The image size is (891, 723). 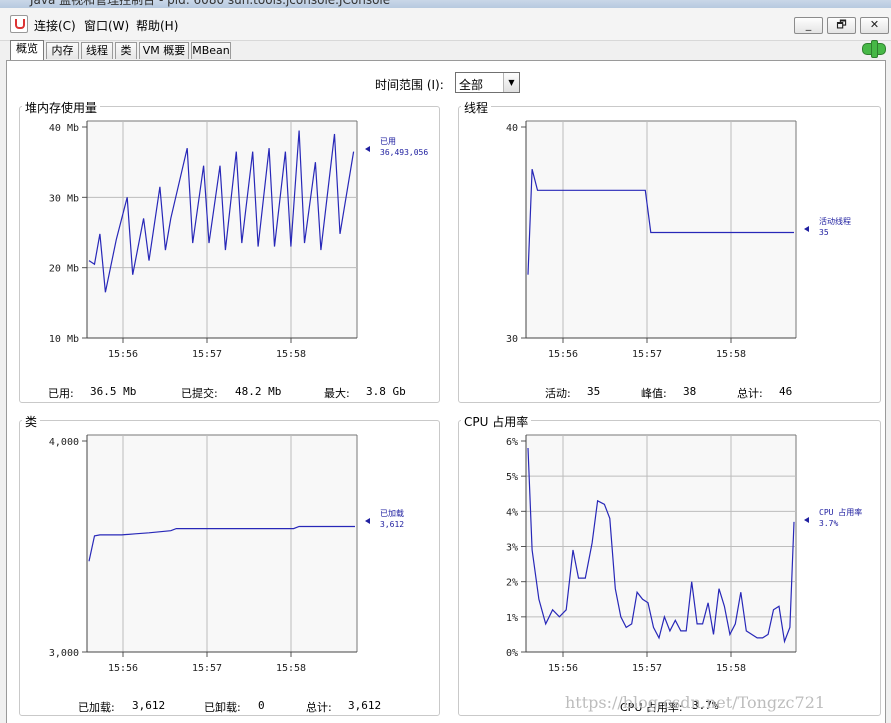 What do you see at coordinates (126, 50) in the screenshot?
I see `tab-classes: 类` at bounding box center [126, 50].